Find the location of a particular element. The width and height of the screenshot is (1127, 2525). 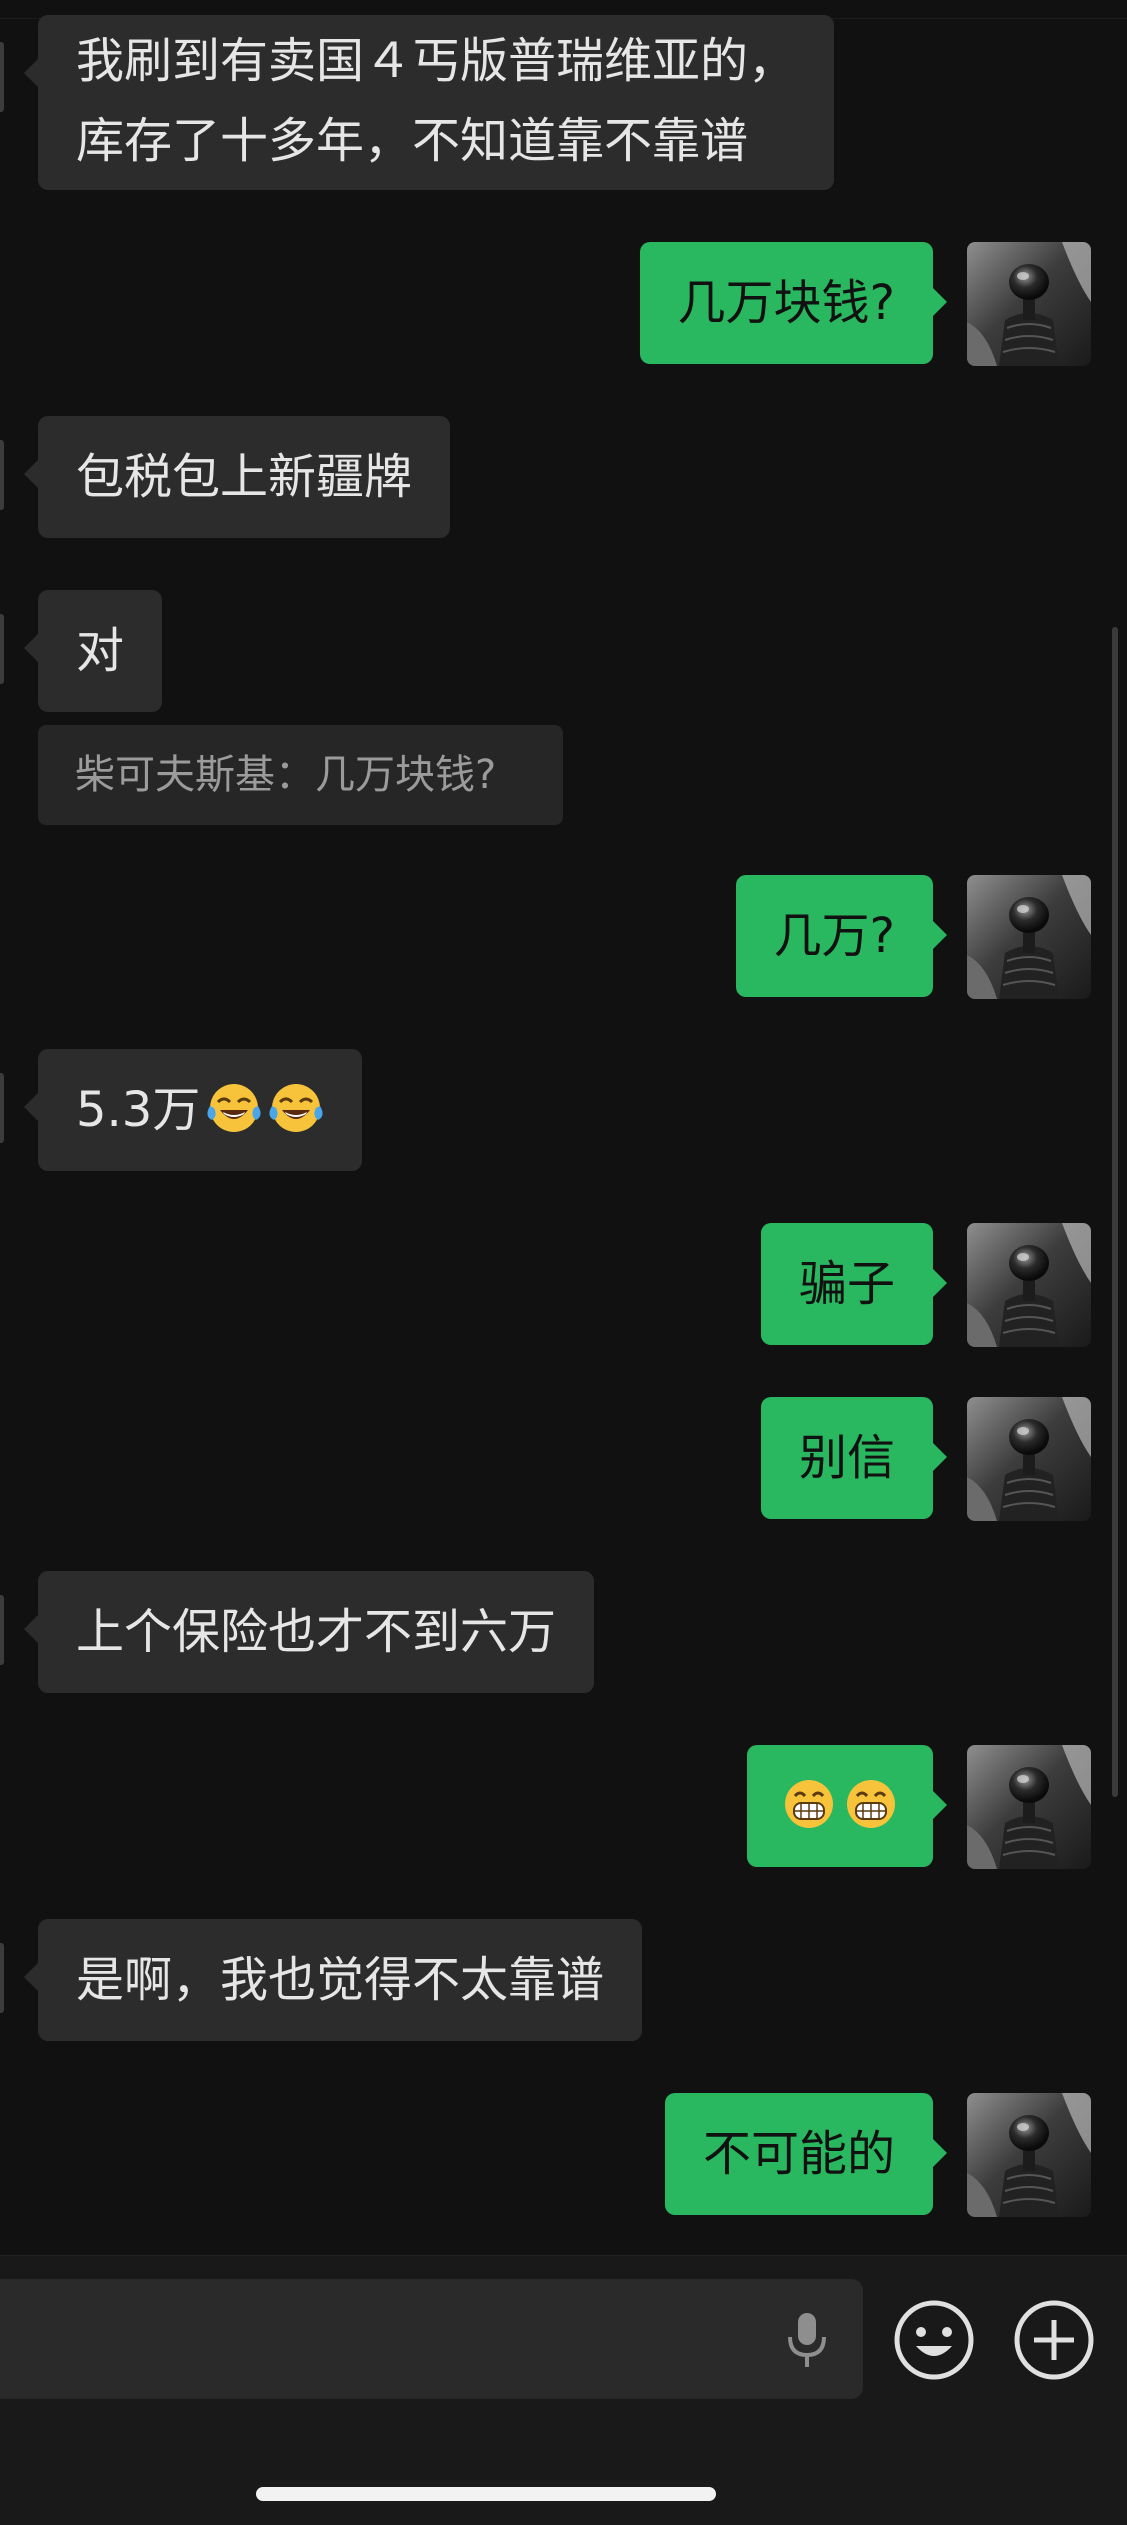

home-indicator is located at coordinates (486, 2494).